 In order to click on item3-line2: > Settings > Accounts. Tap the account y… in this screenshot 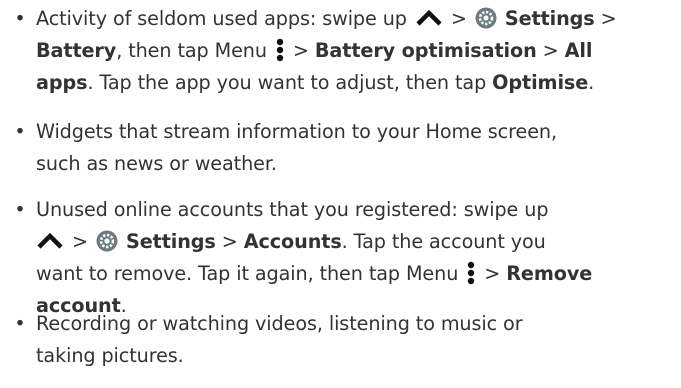, I will do `click(291, 242)`.